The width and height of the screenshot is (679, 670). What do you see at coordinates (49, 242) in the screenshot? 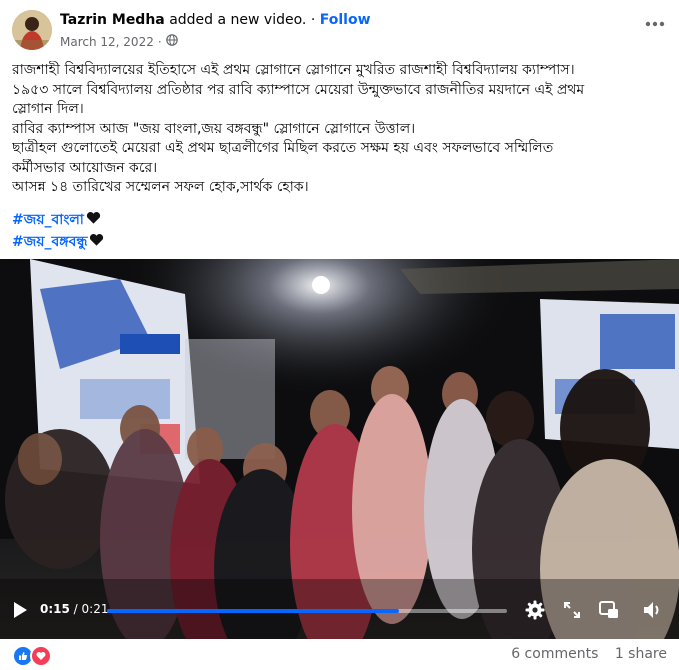
I see `hashtag-text: #জয়_বঙ্গবন্ধু` at bounding box center [49, 242].